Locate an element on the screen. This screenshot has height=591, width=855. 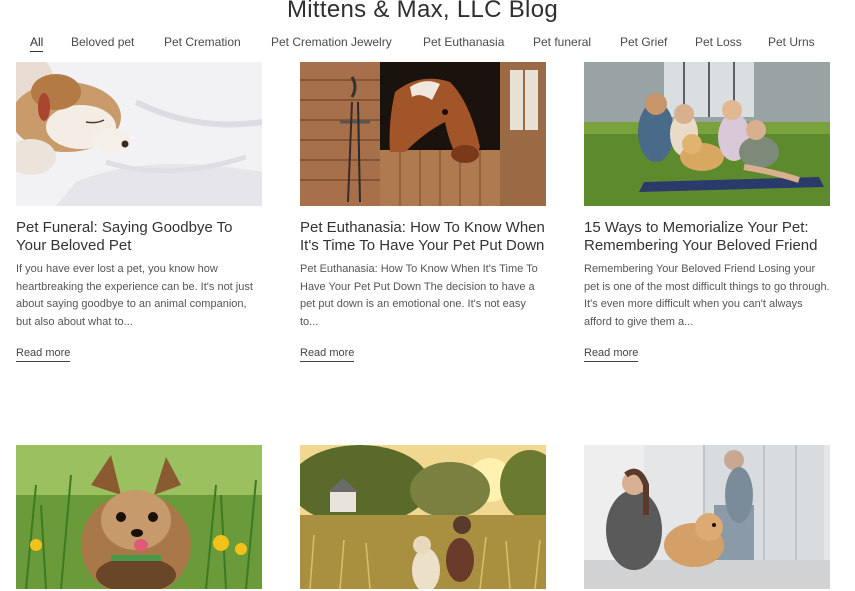
post-image-meadow-sunset is located at coordinates (423, 517).